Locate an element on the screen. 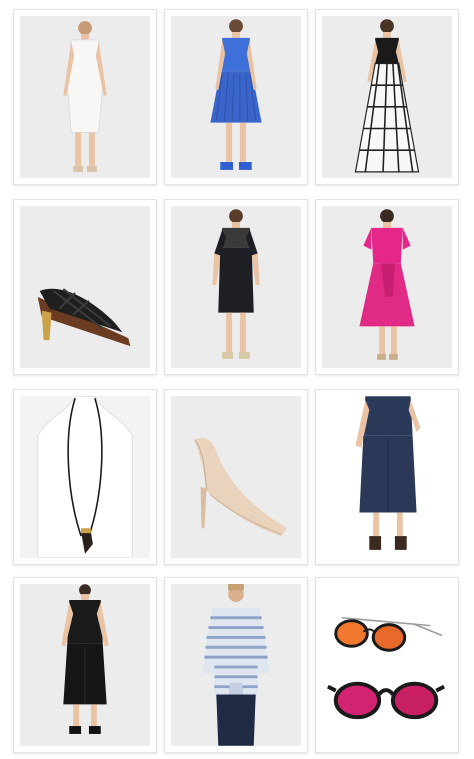  product-card-striped-knot-shirt is located at coordinates (236, 665).